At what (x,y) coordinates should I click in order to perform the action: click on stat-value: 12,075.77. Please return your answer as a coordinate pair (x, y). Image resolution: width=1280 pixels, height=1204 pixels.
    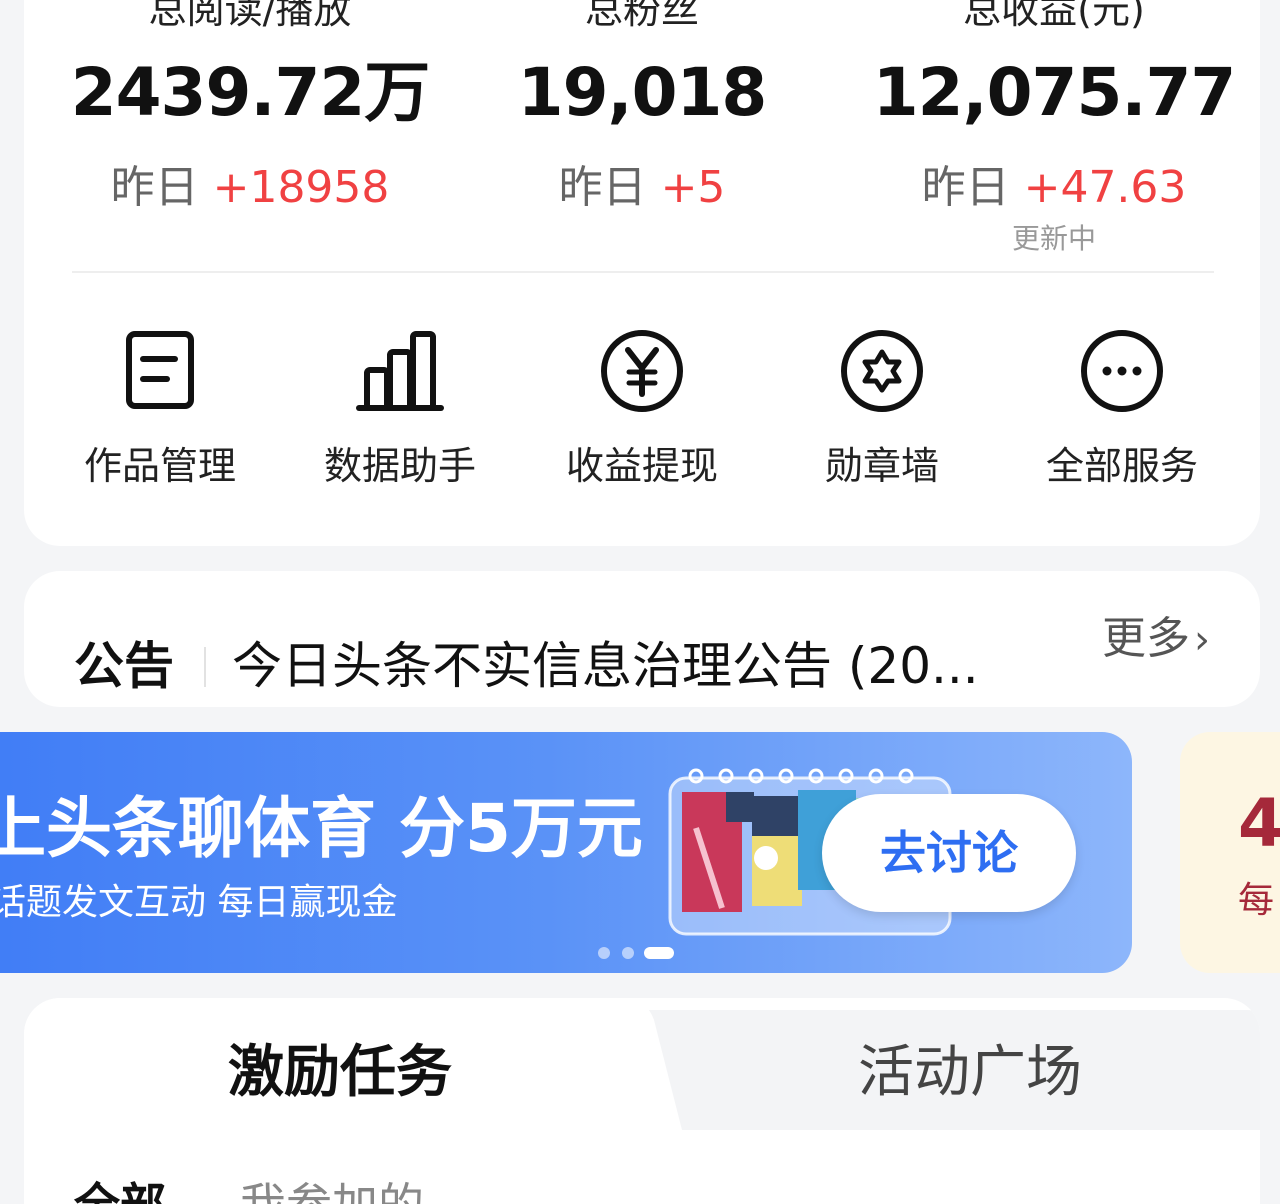
    Looking at the image, I should click on (1054, 92).